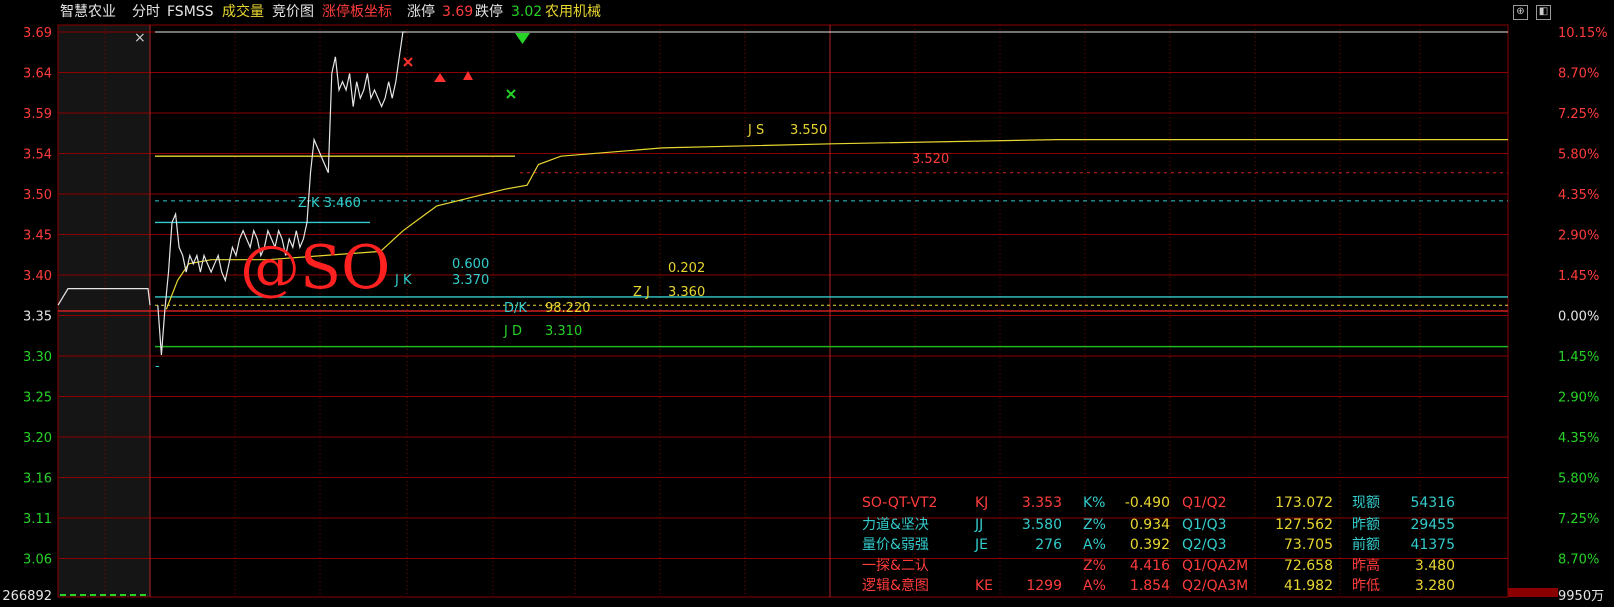  I want to click on zj-label: Z J, so click(641, 292).